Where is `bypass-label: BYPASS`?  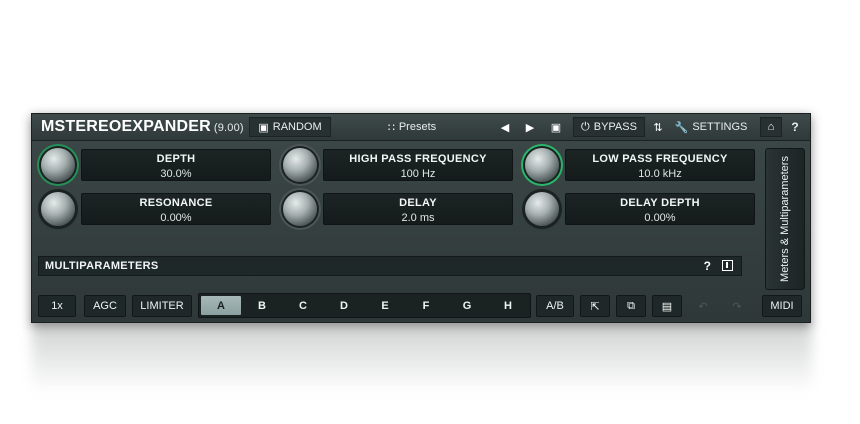
bypass-label: BYPASS is located at coordinates (615, 127).